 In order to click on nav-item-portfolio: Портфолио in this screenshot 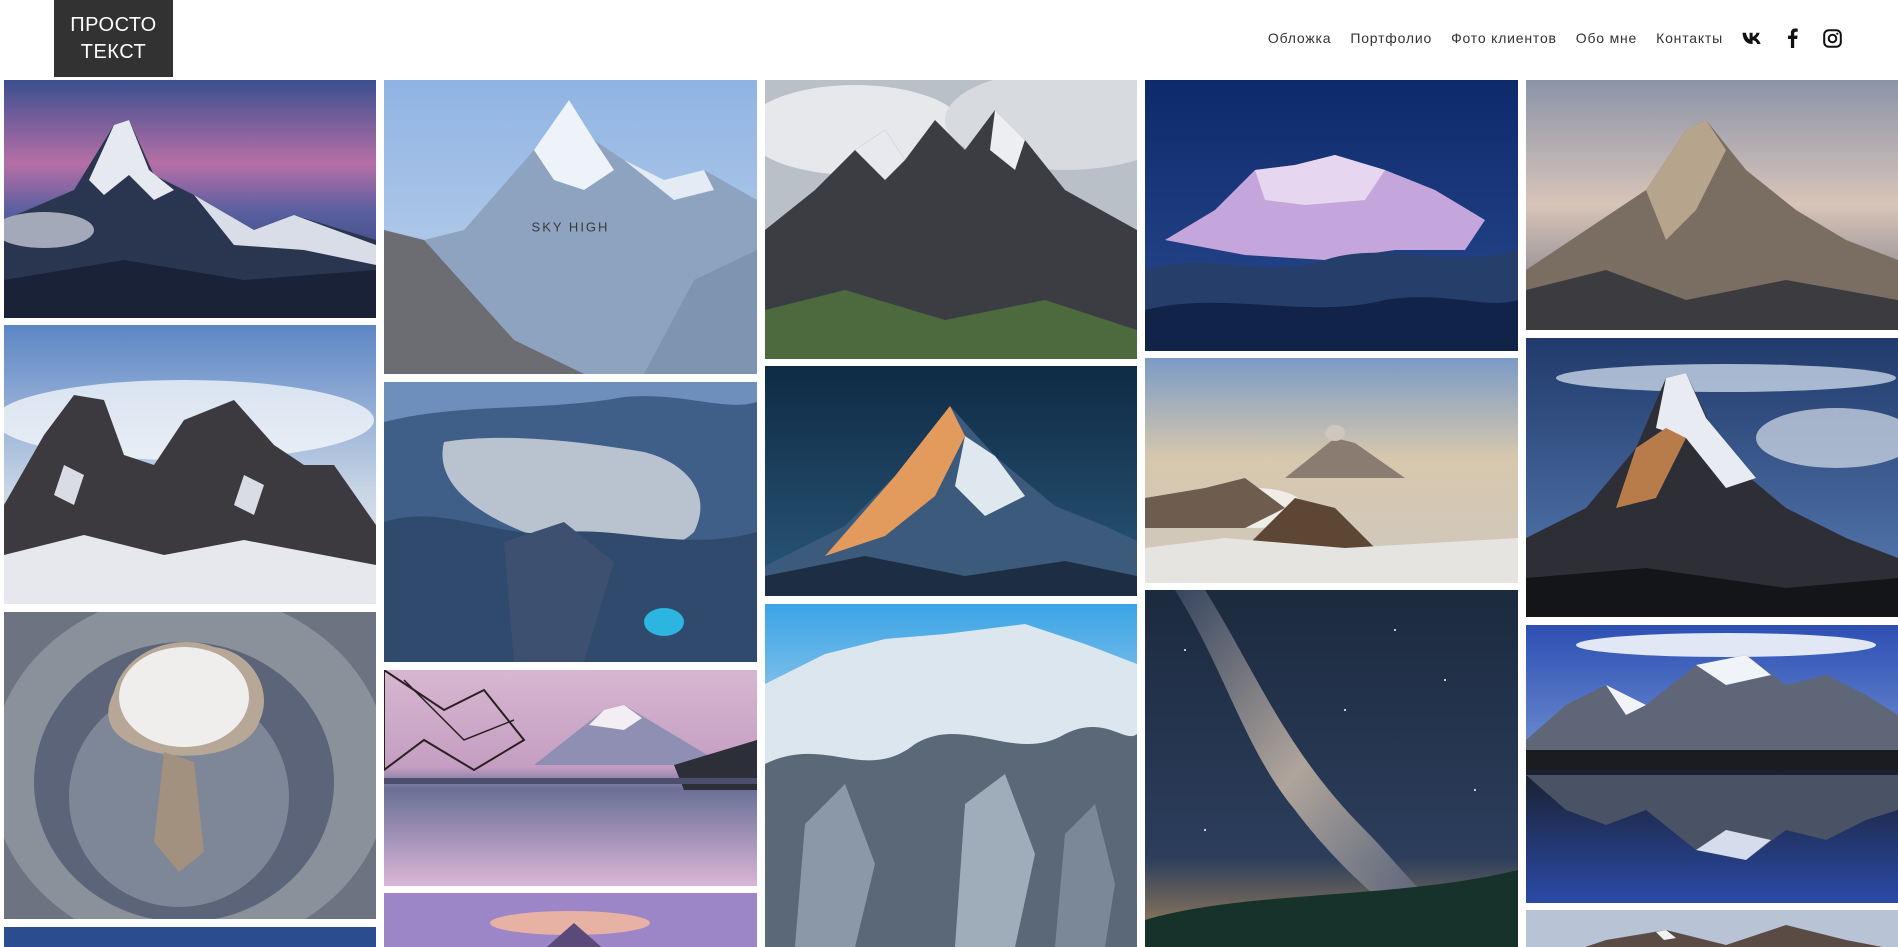, I will do `click(1391, 38)`.